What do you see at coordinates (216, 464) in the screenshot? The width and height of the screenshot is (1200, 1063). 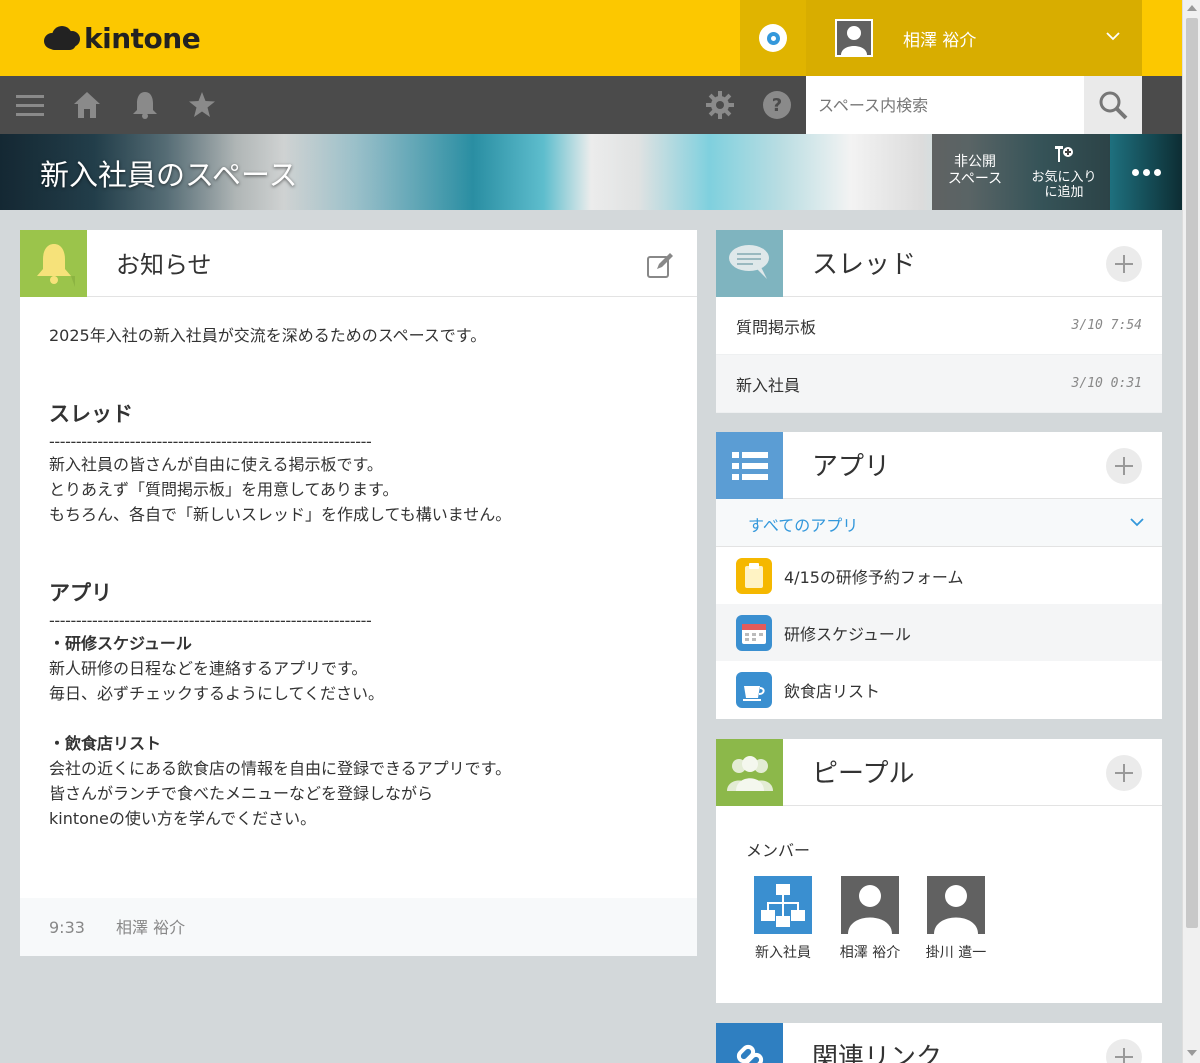 I see `notice-line: 新入社員の皆さんが自由に使える掲示板です。` at bounding box center [216, 464].